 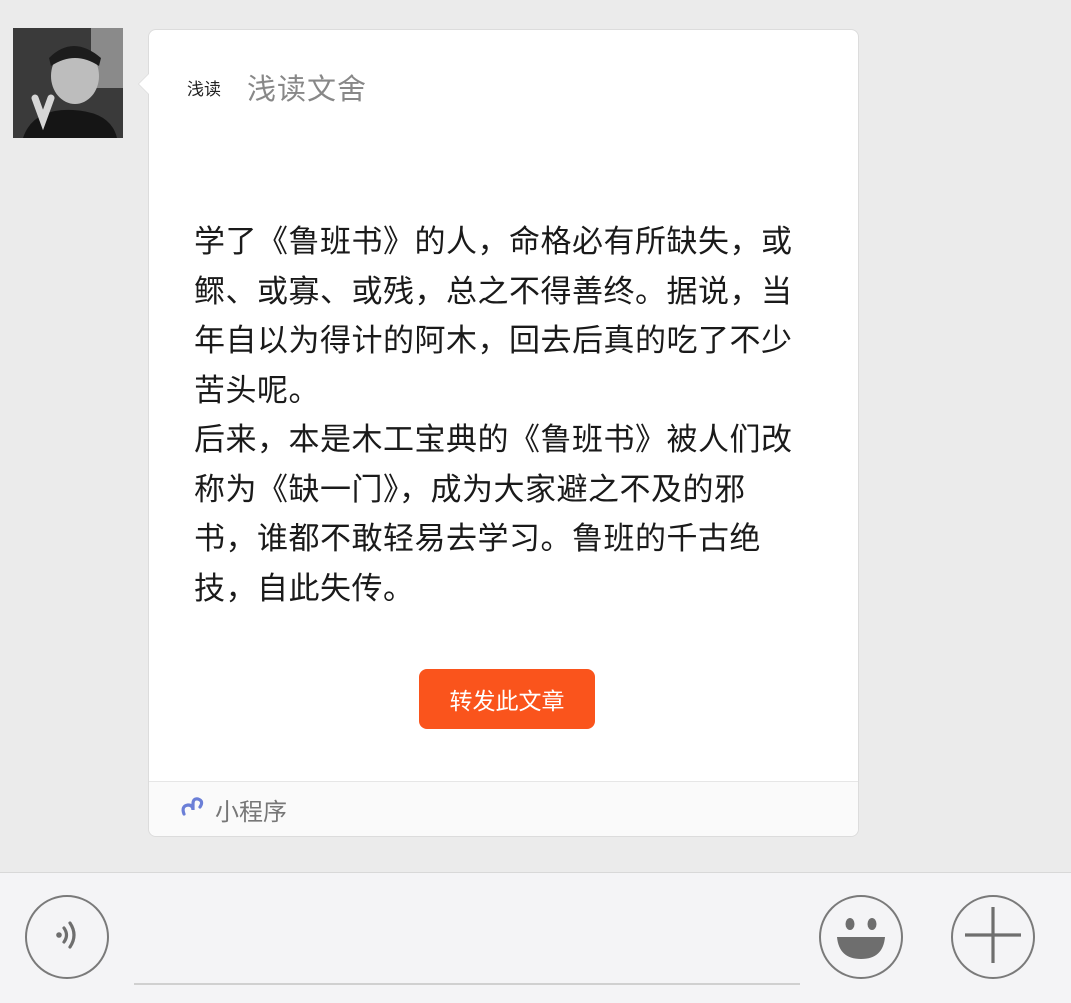 What do you see at coordinates (192, 809) in the screenshot?
I see `mini-program-link-icon` at bounding box center [192, 809].